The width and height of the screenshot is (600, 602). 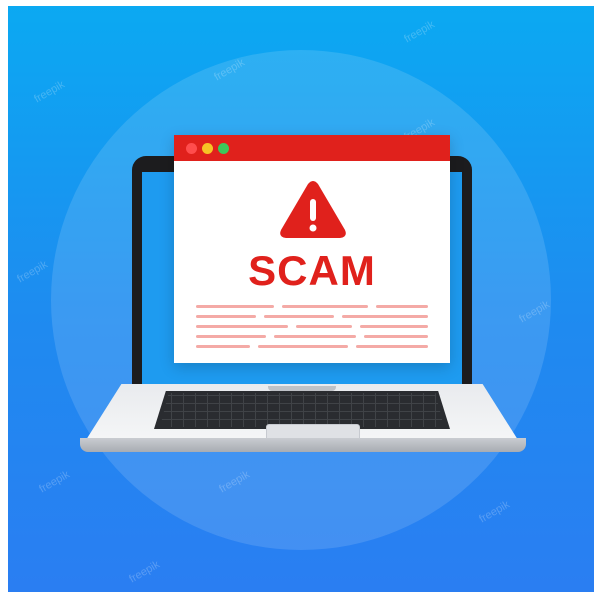 I want to click on close-dot-icon, so click(x=191, y=148).